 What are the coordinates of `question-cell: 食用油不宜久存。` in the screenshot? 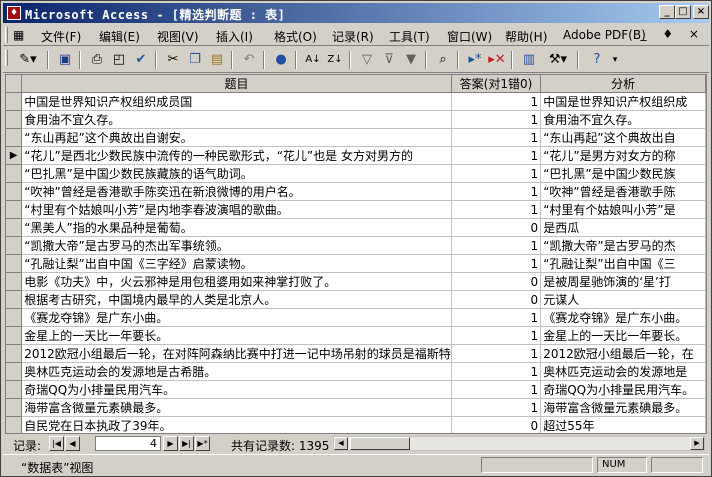 It's located at (236, 119).